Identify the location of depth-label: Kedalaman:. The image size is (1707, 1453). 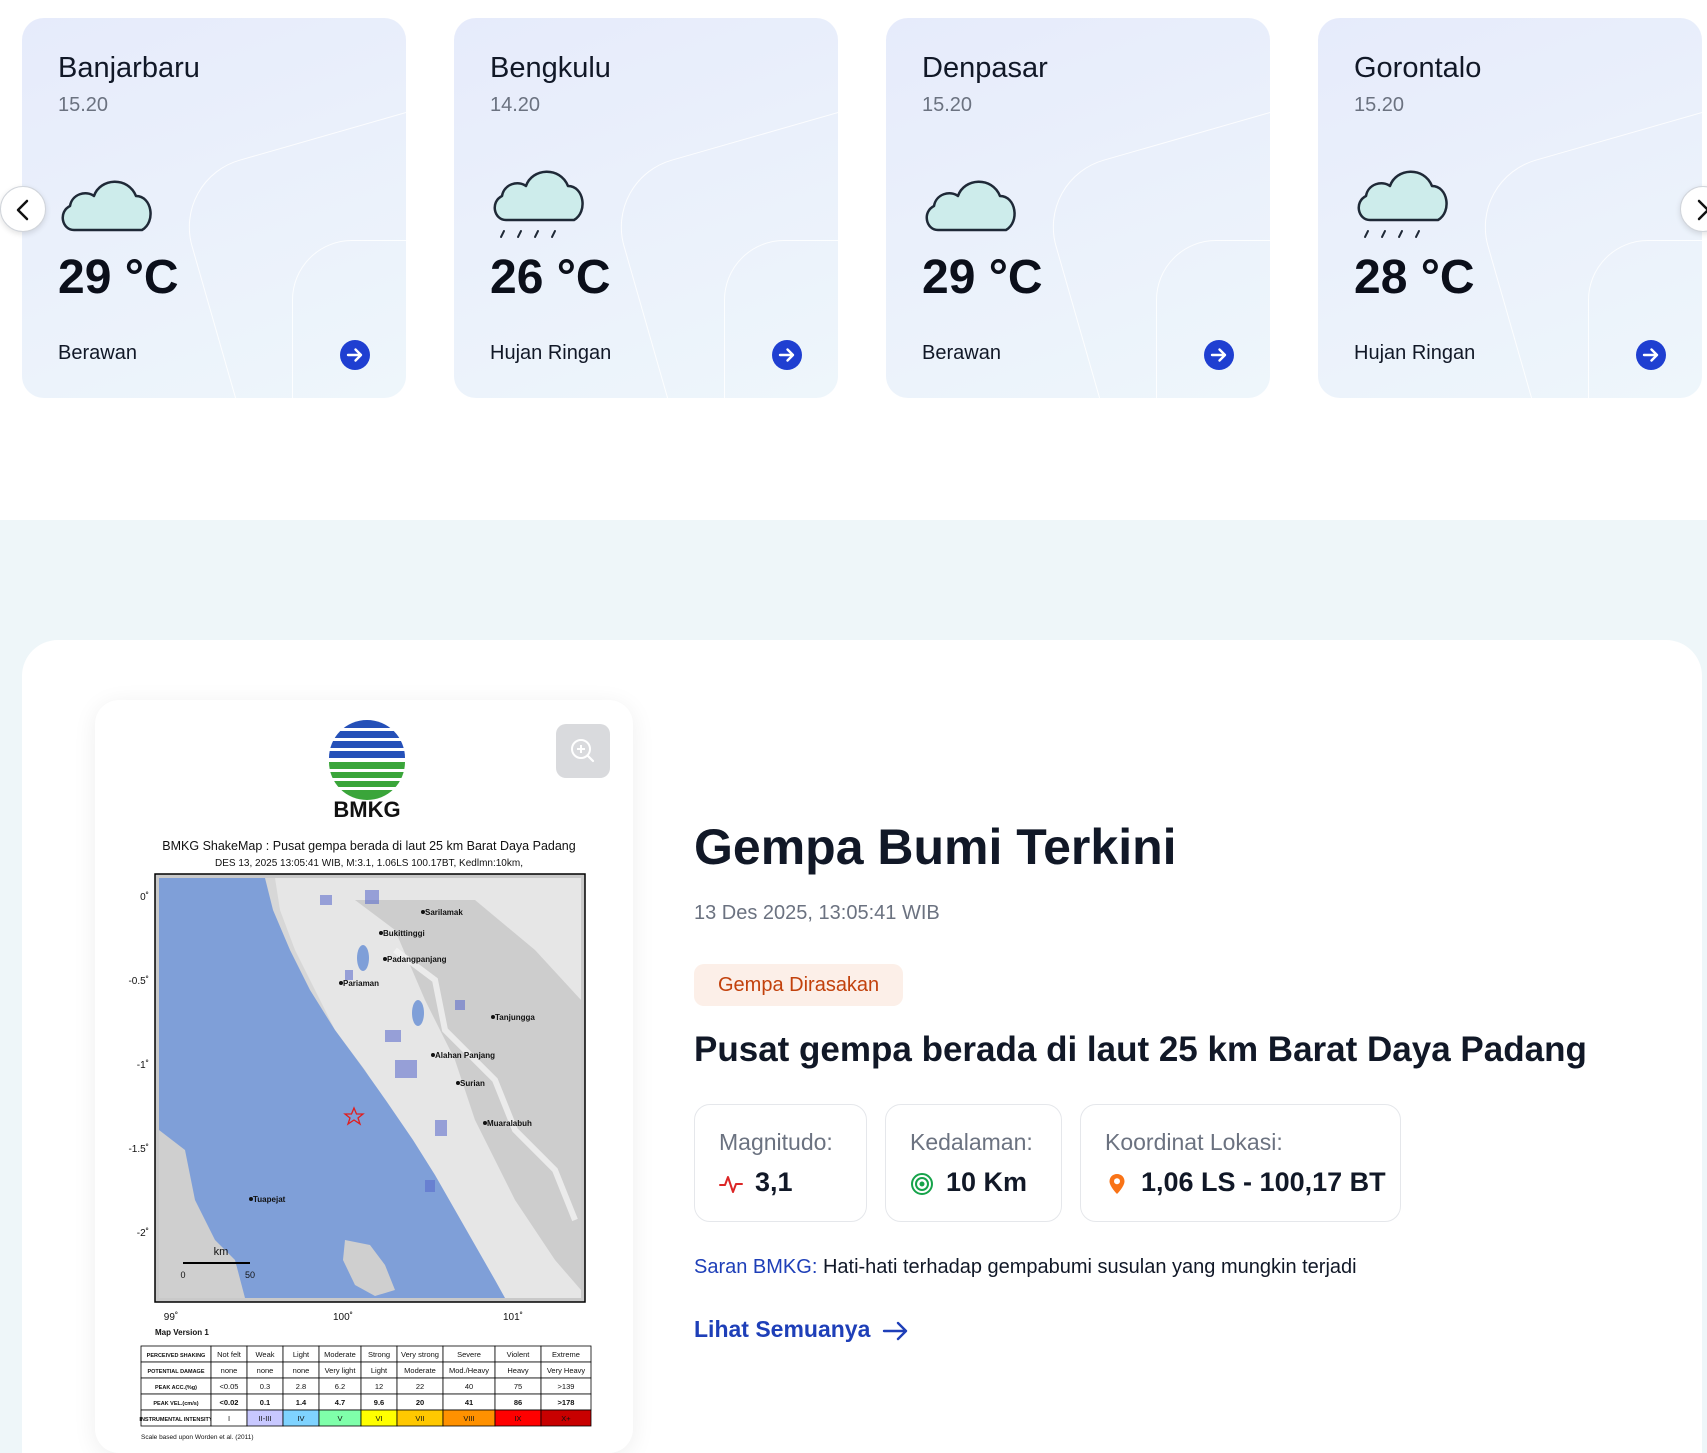
(971, 1142).